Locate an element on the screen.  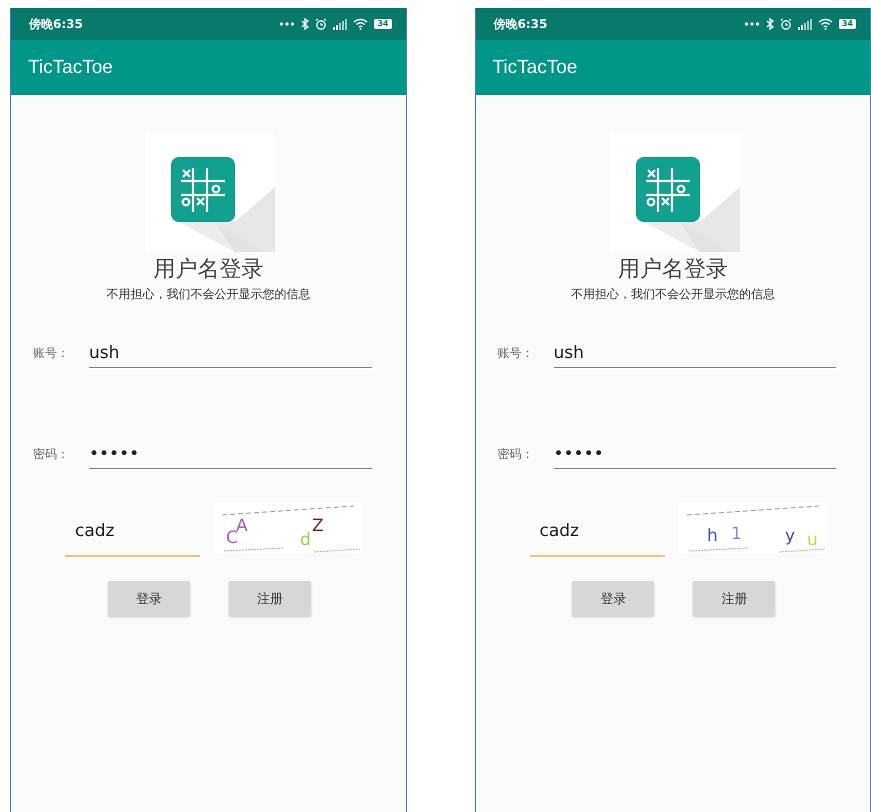
captcha-character: y is located at coordinates (789, 536).